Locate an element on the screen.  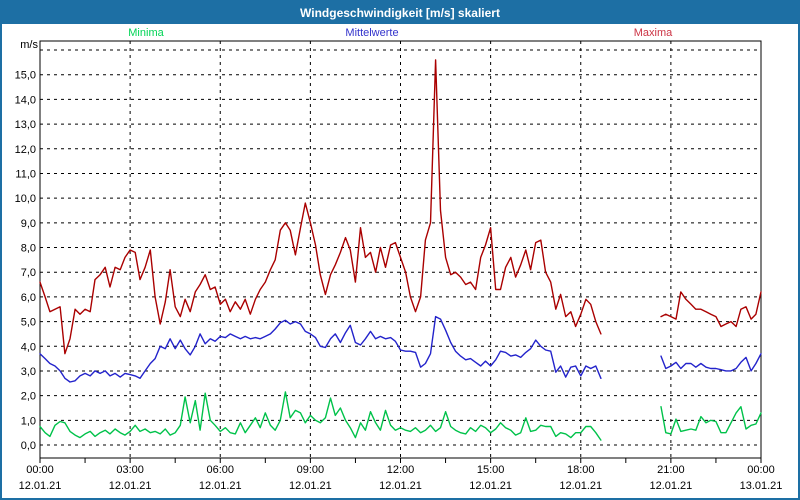
y-tick-label: 12,0 is located at coordinates (25, 150).